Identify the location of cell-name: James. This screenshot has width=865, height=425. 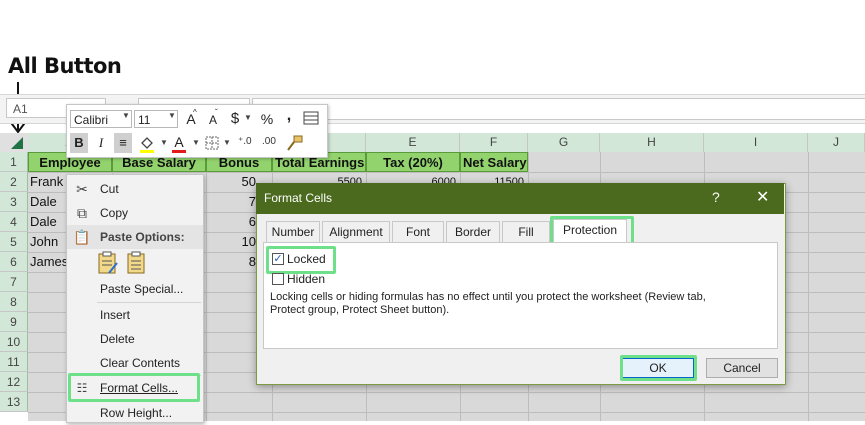
(48, 262).